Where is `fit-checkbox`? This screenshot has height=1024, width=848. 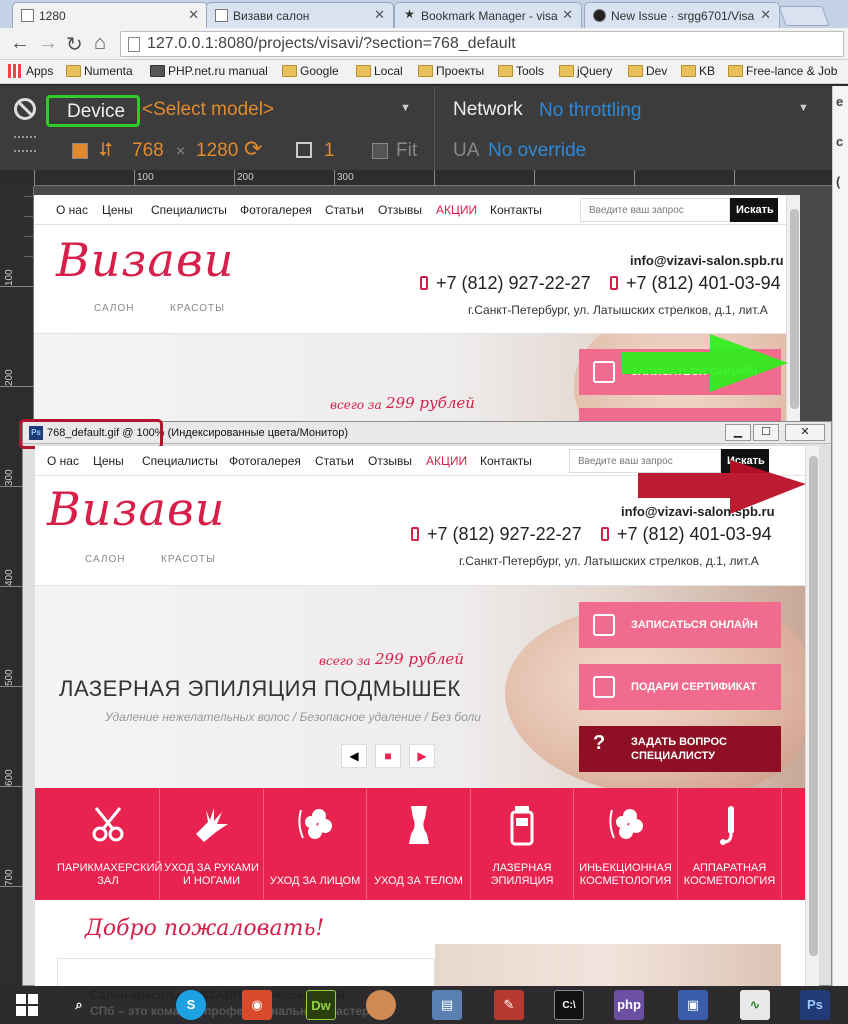 fit-checkbox is located at coordinates (380, 151).